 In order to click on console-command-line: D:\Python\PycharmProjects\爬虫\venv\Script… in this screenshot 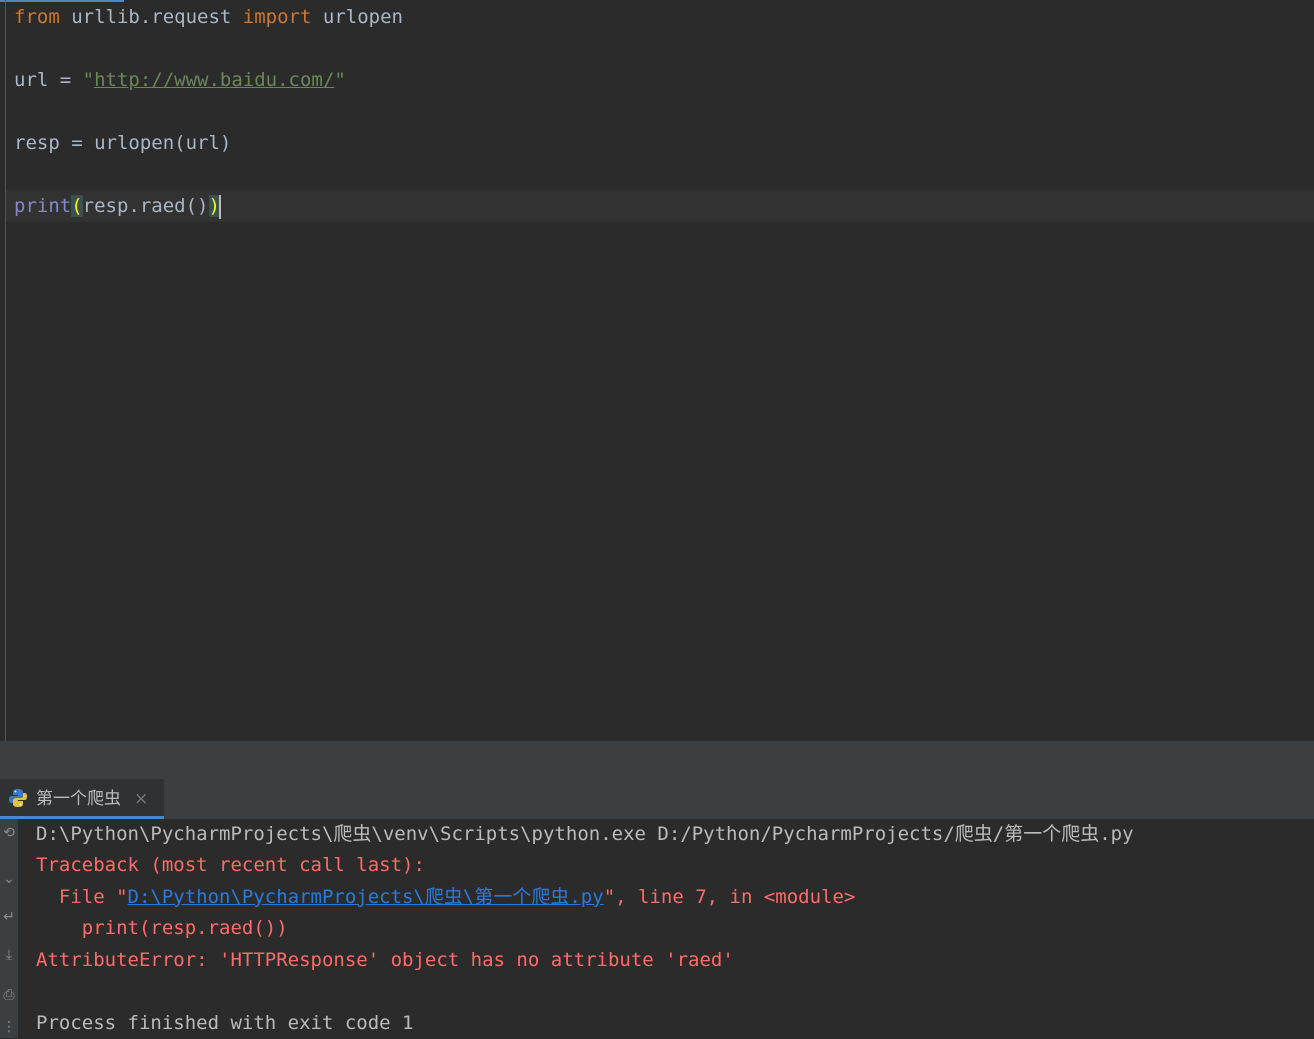, I will do `click(585, 834)`.